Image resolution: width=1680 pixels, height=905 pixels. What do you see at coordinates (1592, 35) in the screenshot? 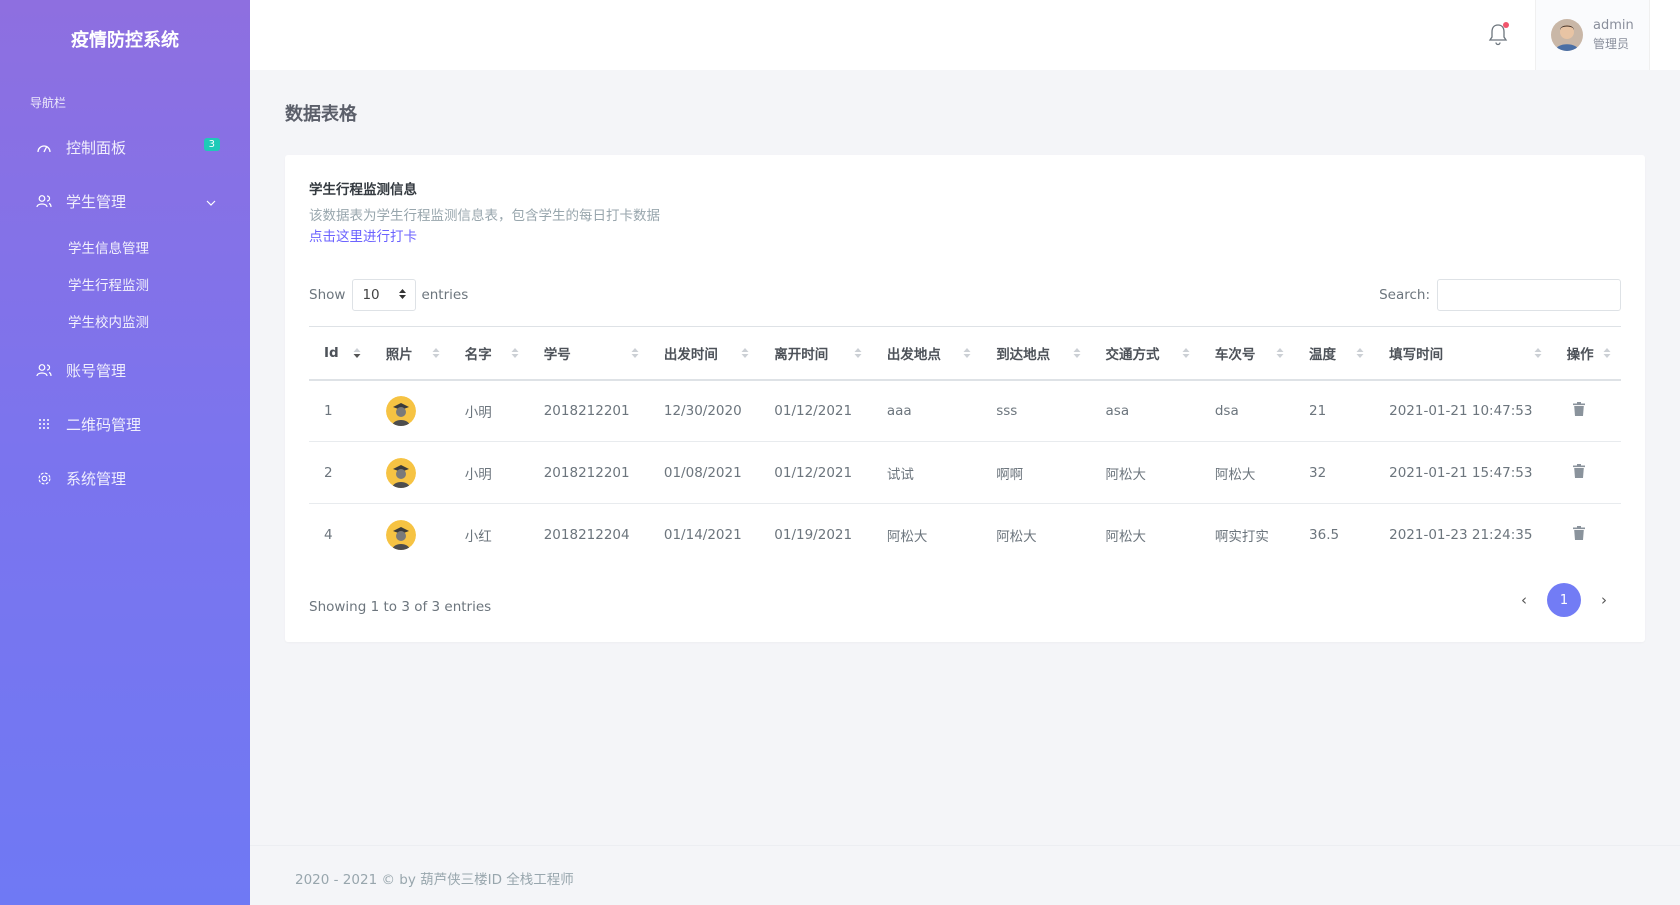
I see `user-menu: admin 管理员` at bounding box center [1592, 35].